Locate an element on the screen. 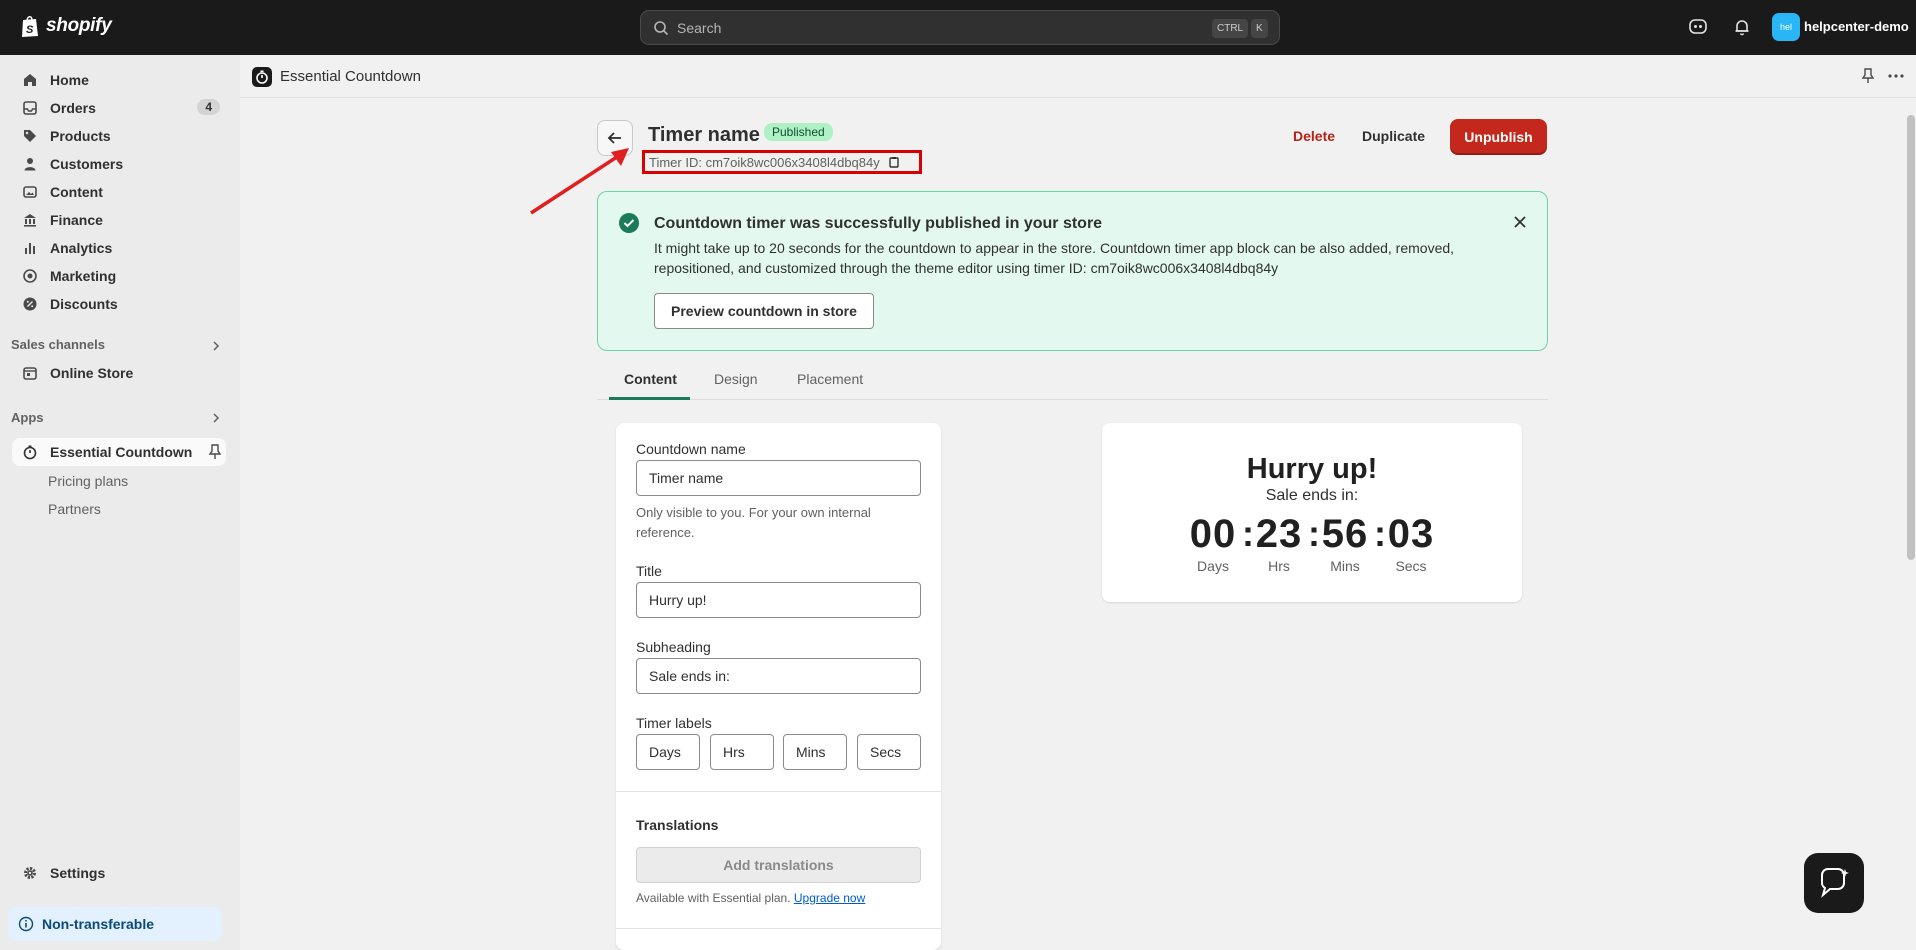 This screenshot has width=1916, height=950. info-icon is located at coordinates (26, 924).